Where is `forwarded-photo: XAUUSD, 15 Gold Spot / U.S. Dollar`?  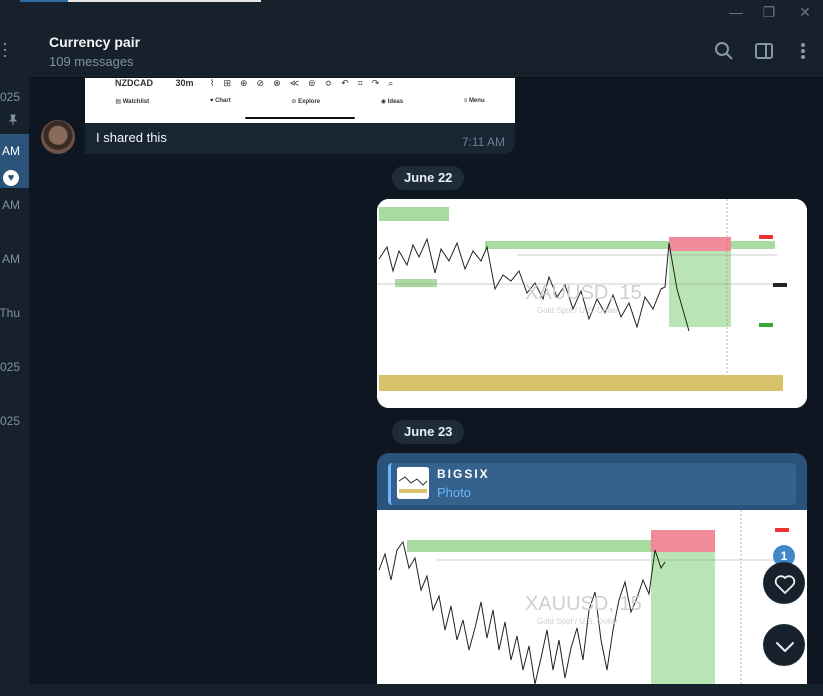
forwarded-photo: XAUUSD, 15 Gold Spot / U.S. Dollar is located at coordinates (592, 597).